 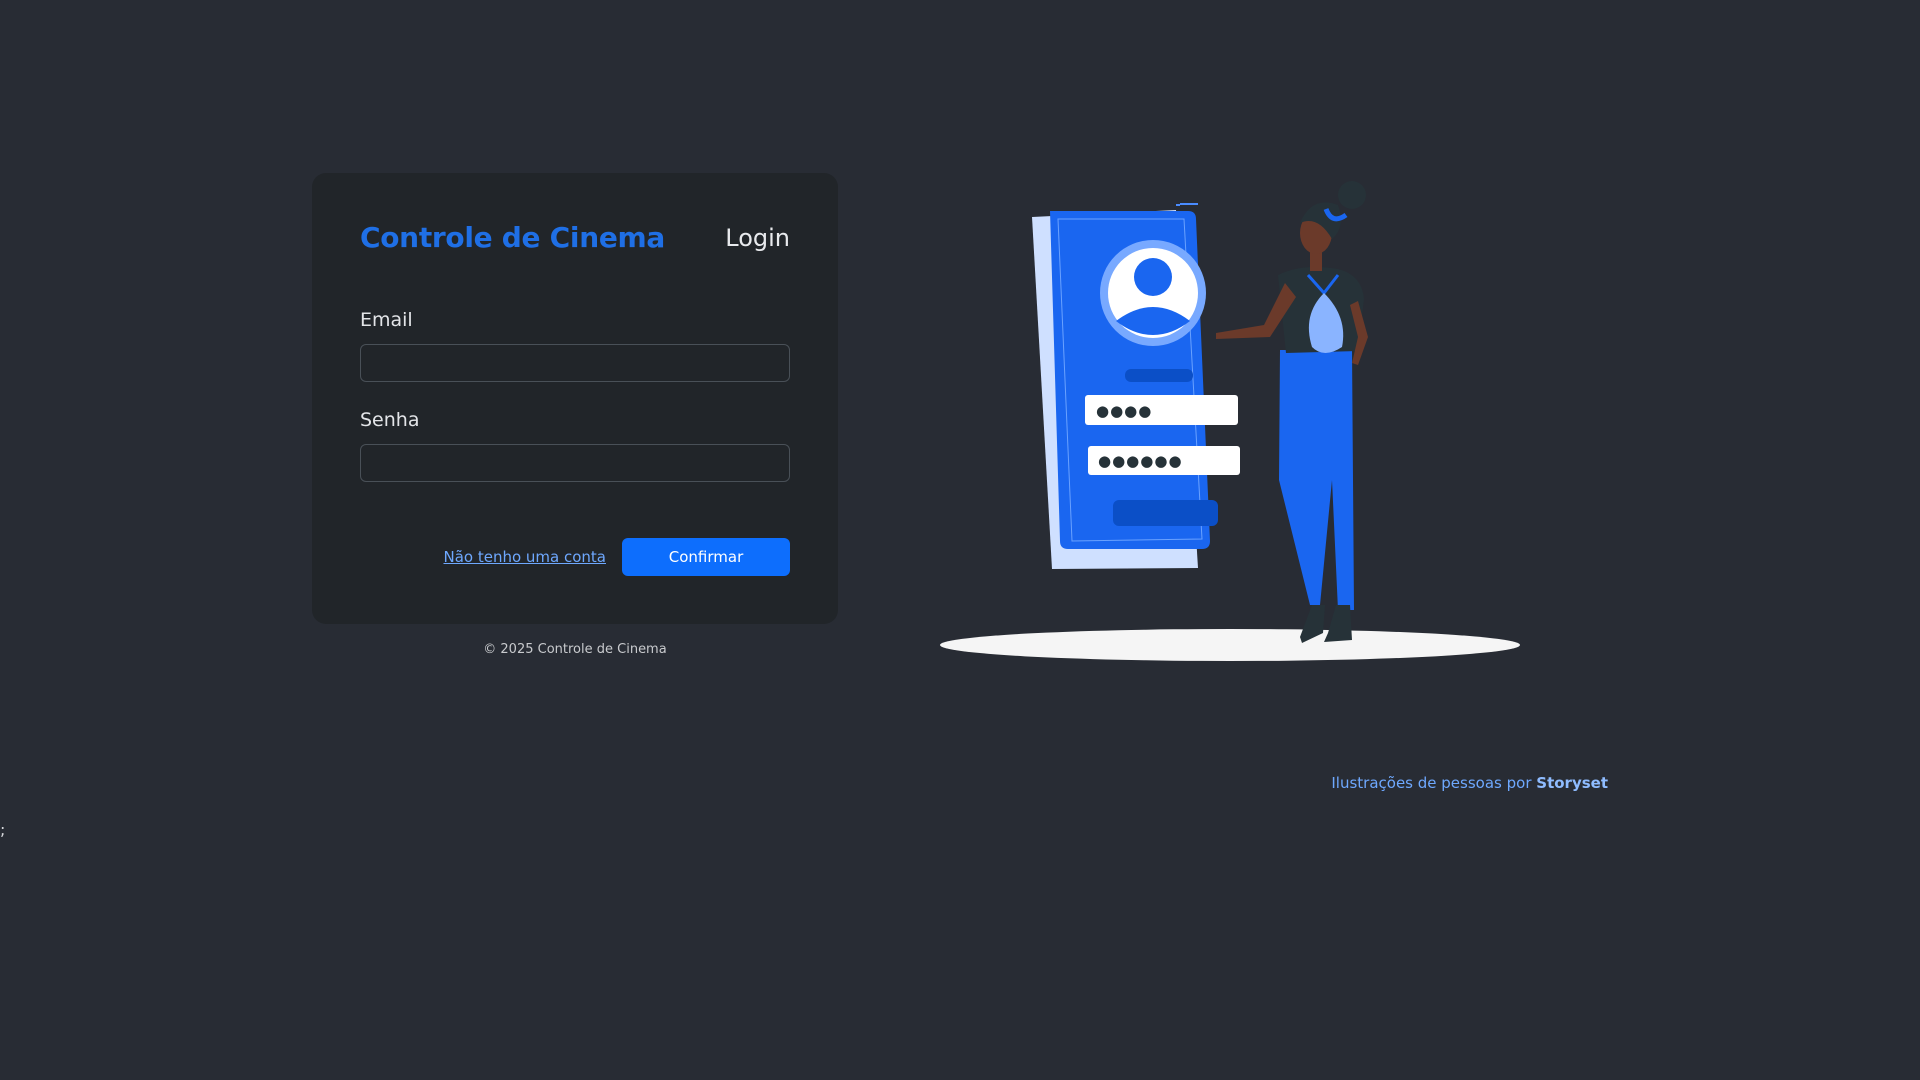 I want to click on copyright-text: © 2025 Controle de Cinema, so click(x=575, y=649).